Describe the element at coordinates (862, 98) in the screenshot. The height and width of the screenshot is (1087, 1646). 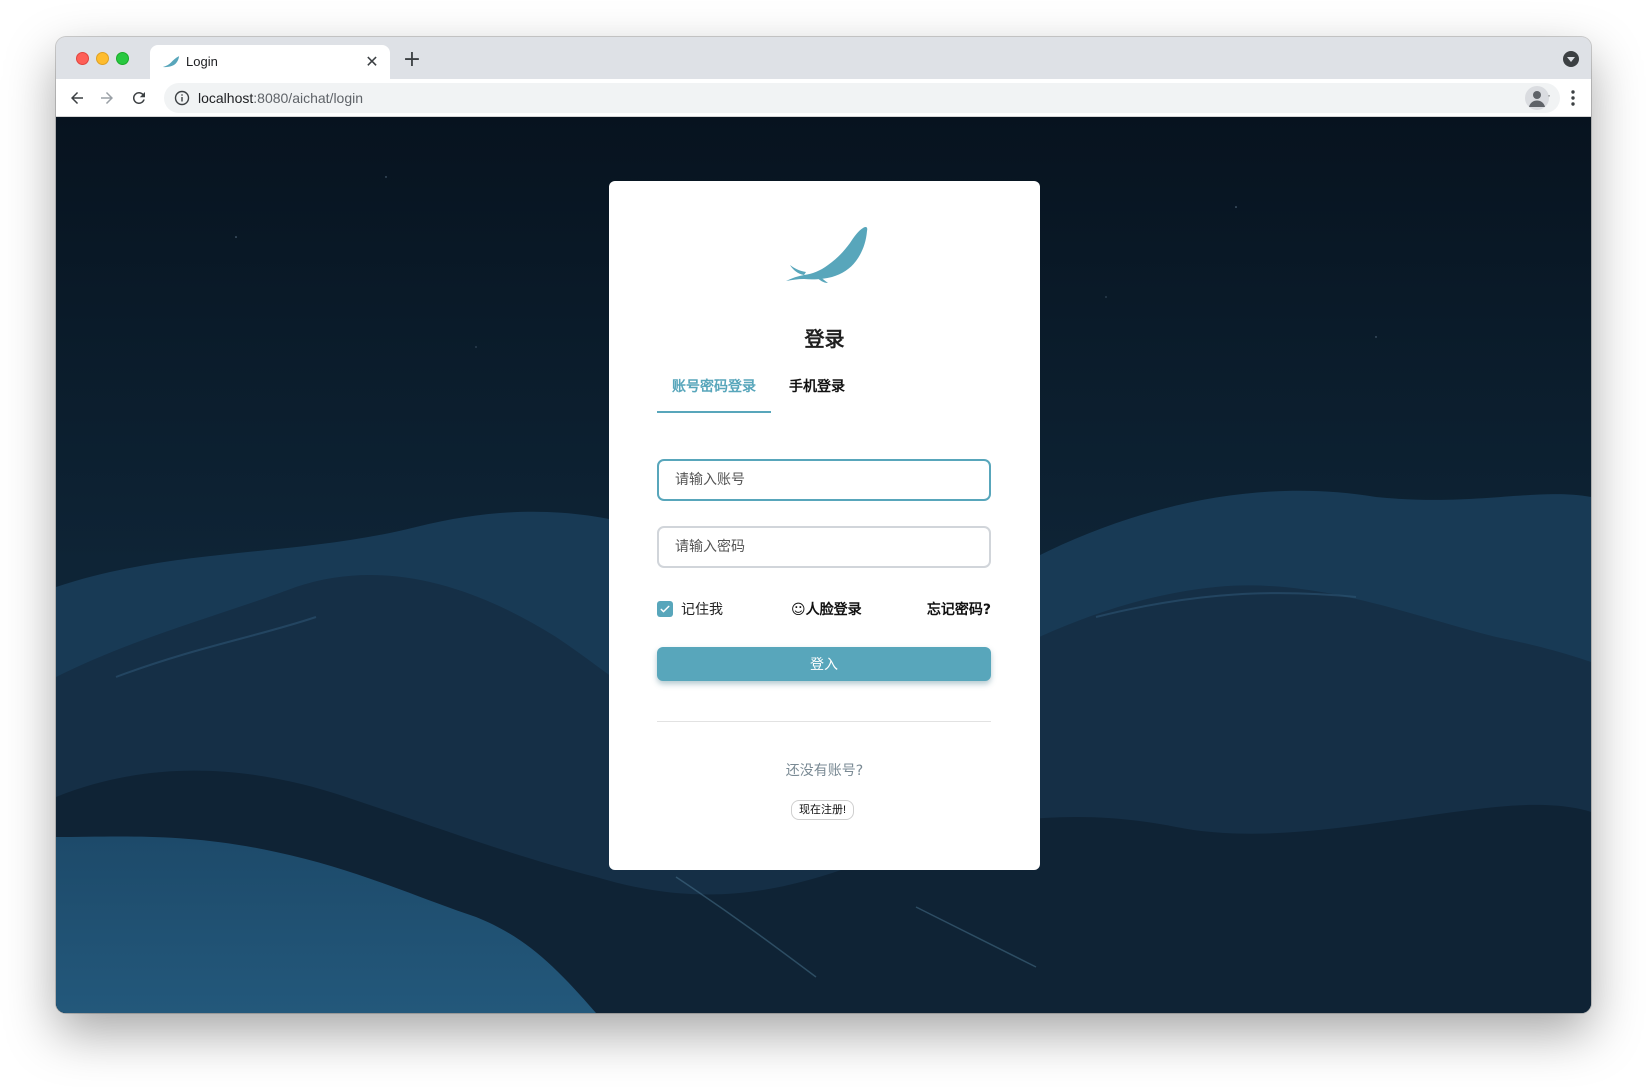
I see `address-bar: localhost:8080/aichat/login` at that location.